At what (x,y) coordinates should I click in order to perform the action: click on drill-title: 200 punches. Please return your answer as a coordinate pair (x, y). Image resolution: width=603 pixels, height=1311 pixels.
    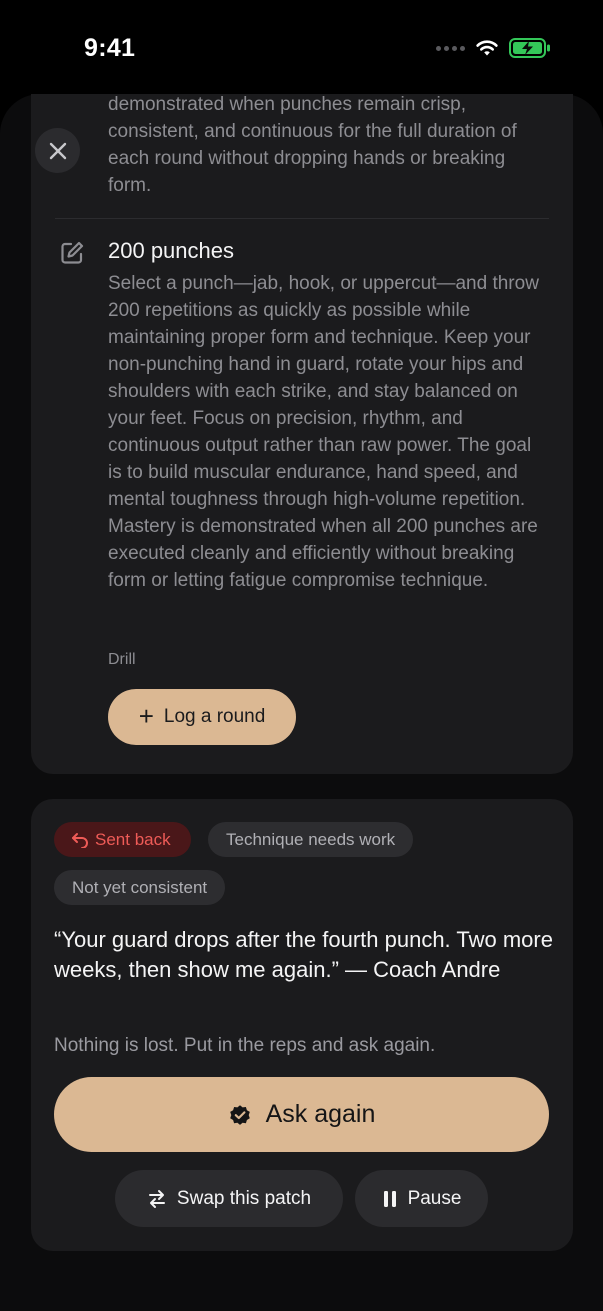
    Looking at the image, I should click on (171, 250).